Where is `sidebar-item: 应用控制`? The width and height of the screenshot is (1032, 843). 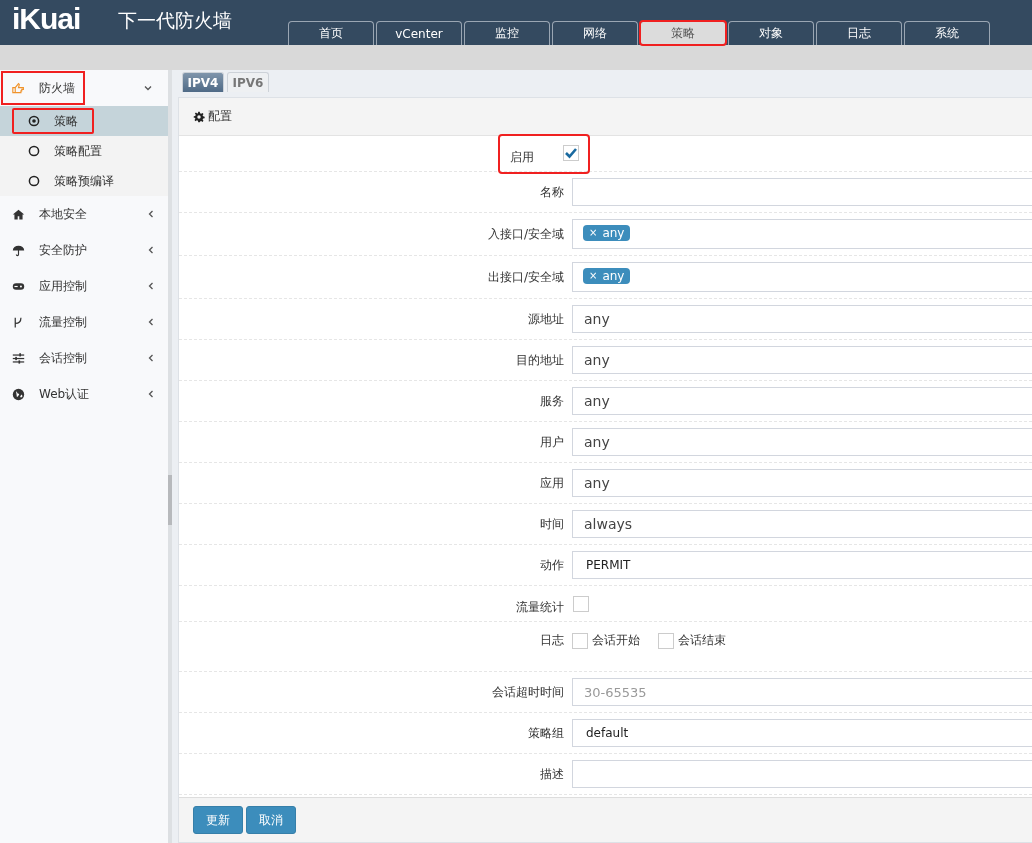
sidebar-item: 应用控制 is located at coordinates (84, 286).